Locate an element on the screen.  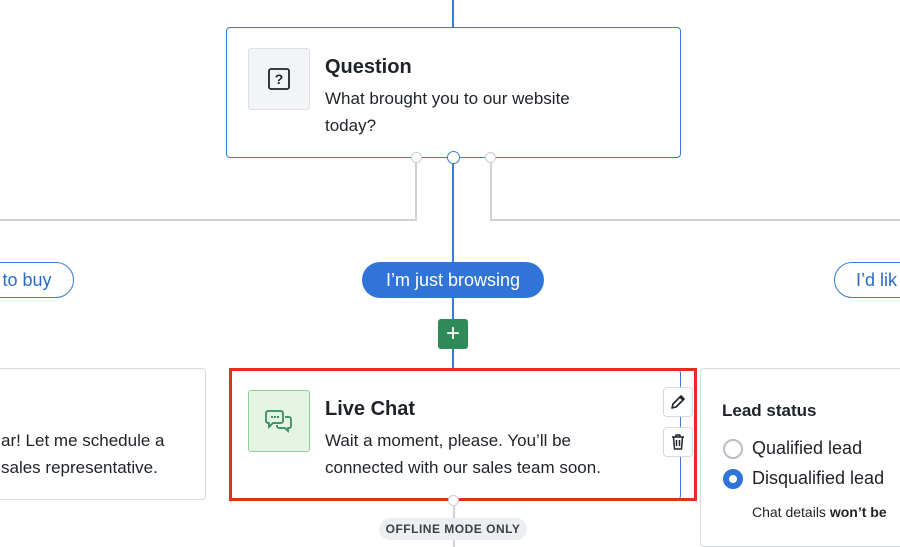
connector-right-vertical is located at coordinates (491, 191).